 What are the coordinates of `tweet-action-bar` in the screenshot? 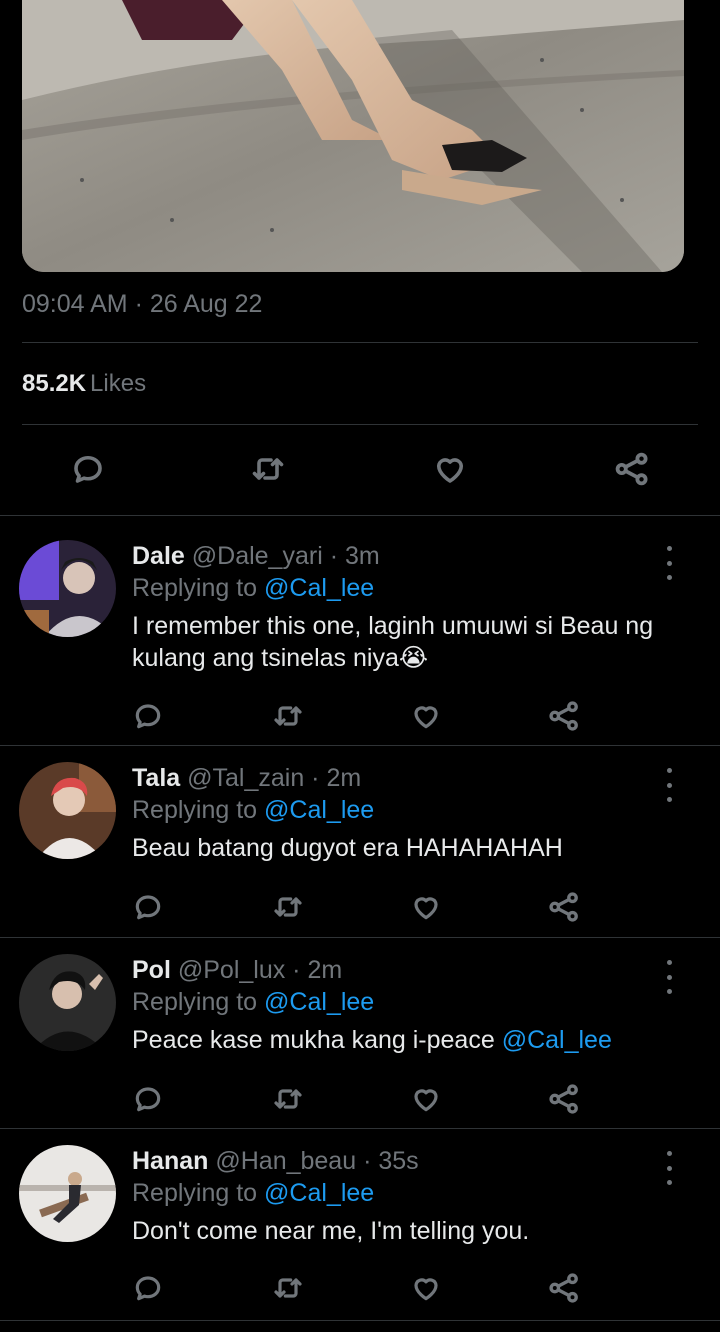 It's located at (360, 470).